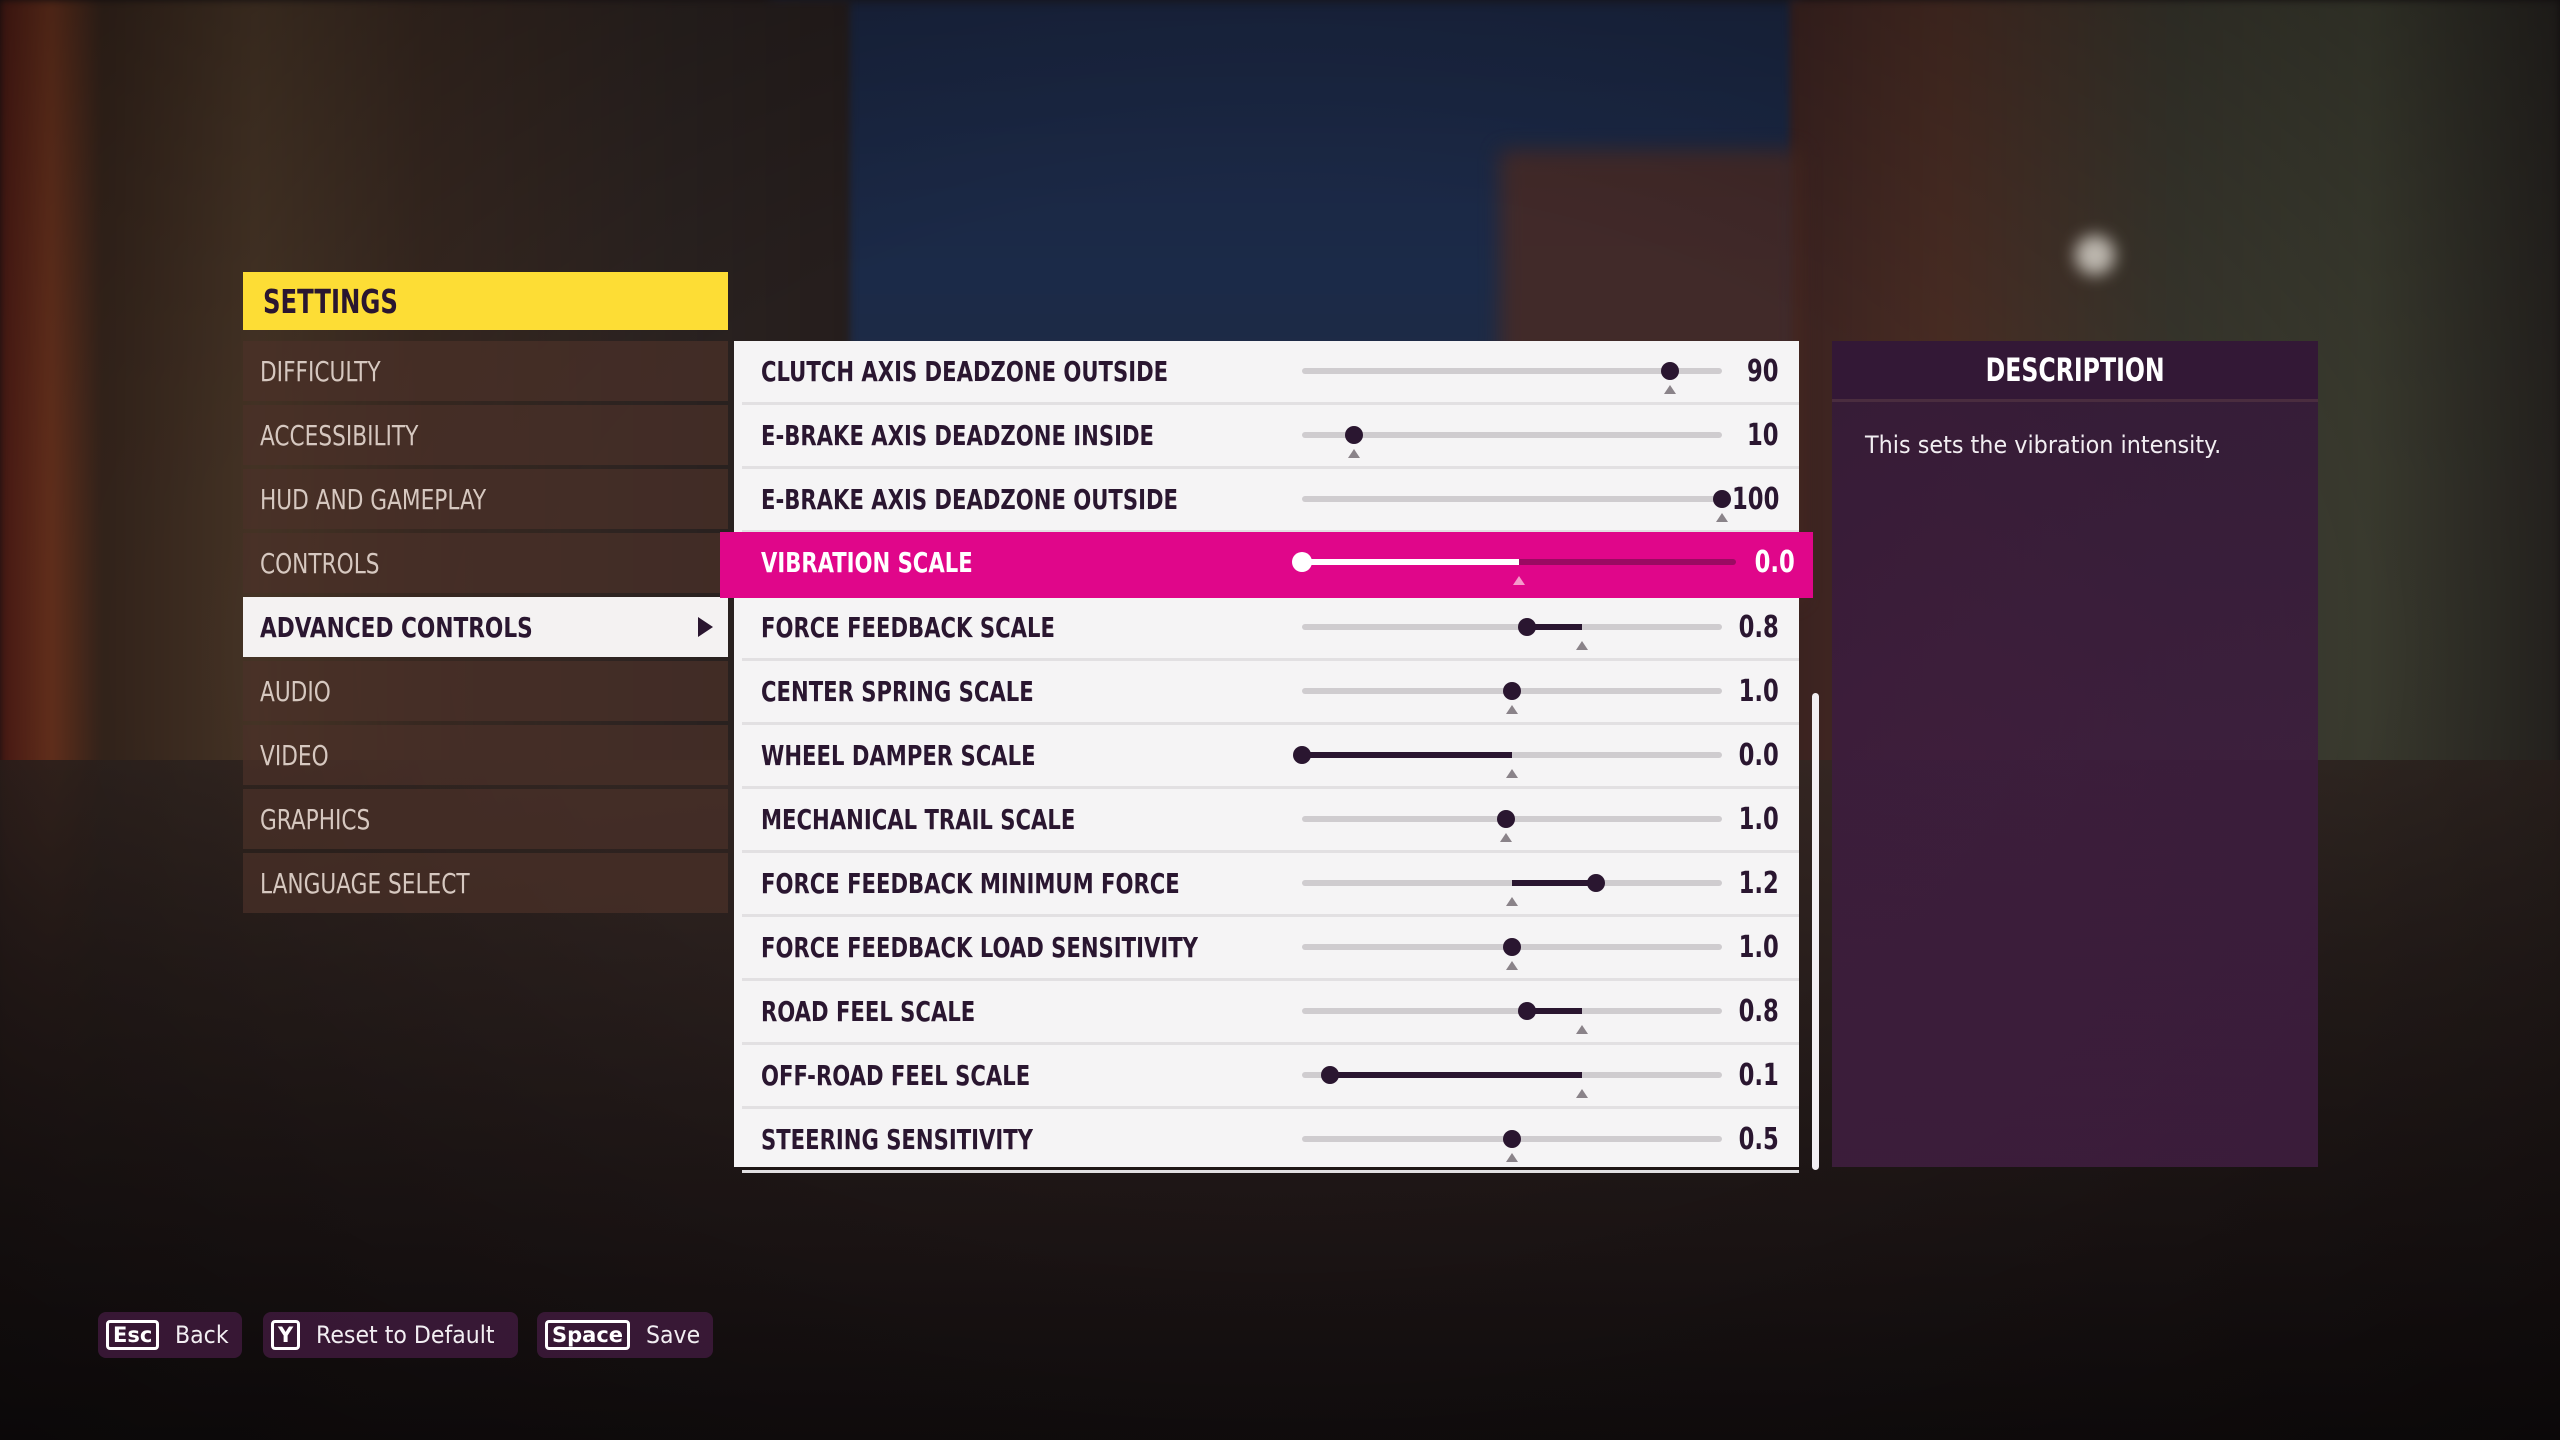  What do you see at coordinates (1763, 435) in the screenshot?
I see `setting-value: 10` at bounding box center [1763, 435].